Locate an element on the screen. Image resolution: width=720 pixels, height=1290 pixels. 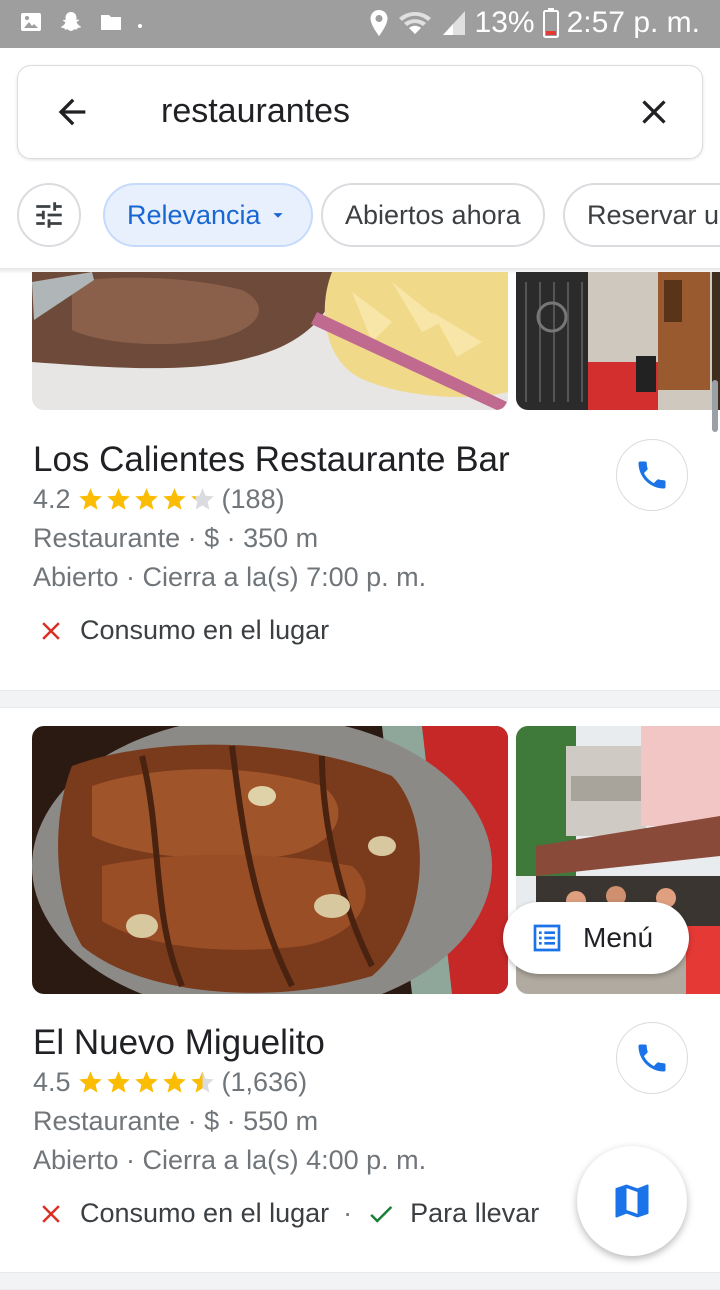
result-1-place-photo is located at coordinates (618, 341).